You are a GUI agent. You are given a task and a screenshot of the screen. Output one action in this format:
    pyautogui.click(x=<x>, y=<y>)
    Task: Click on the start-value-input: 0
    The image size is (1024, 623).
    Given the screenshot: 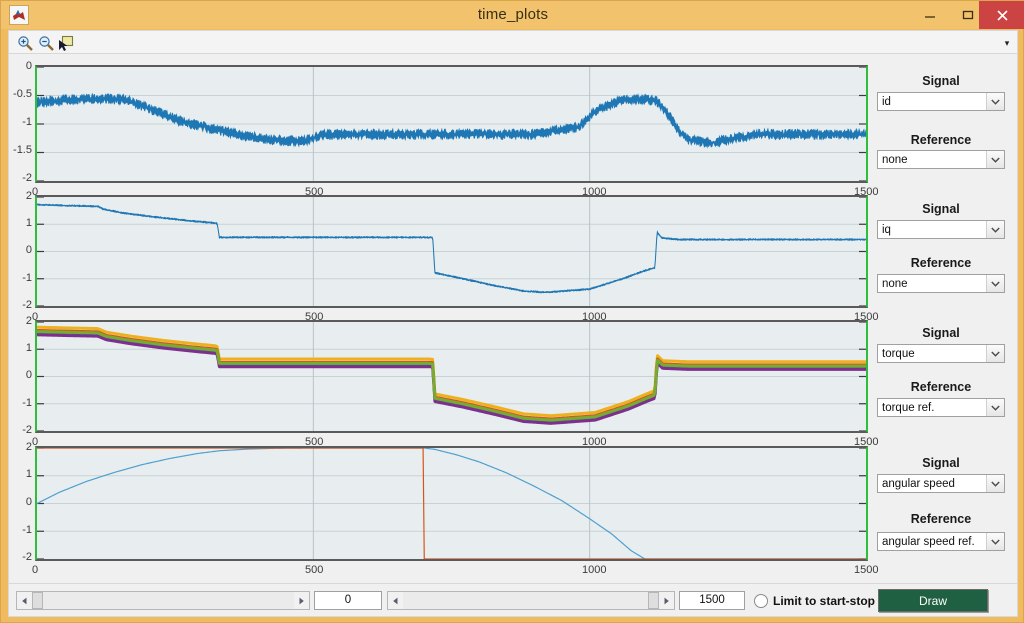 What is the action you would take?
    pyautogui.click(x=348, y=600)
    